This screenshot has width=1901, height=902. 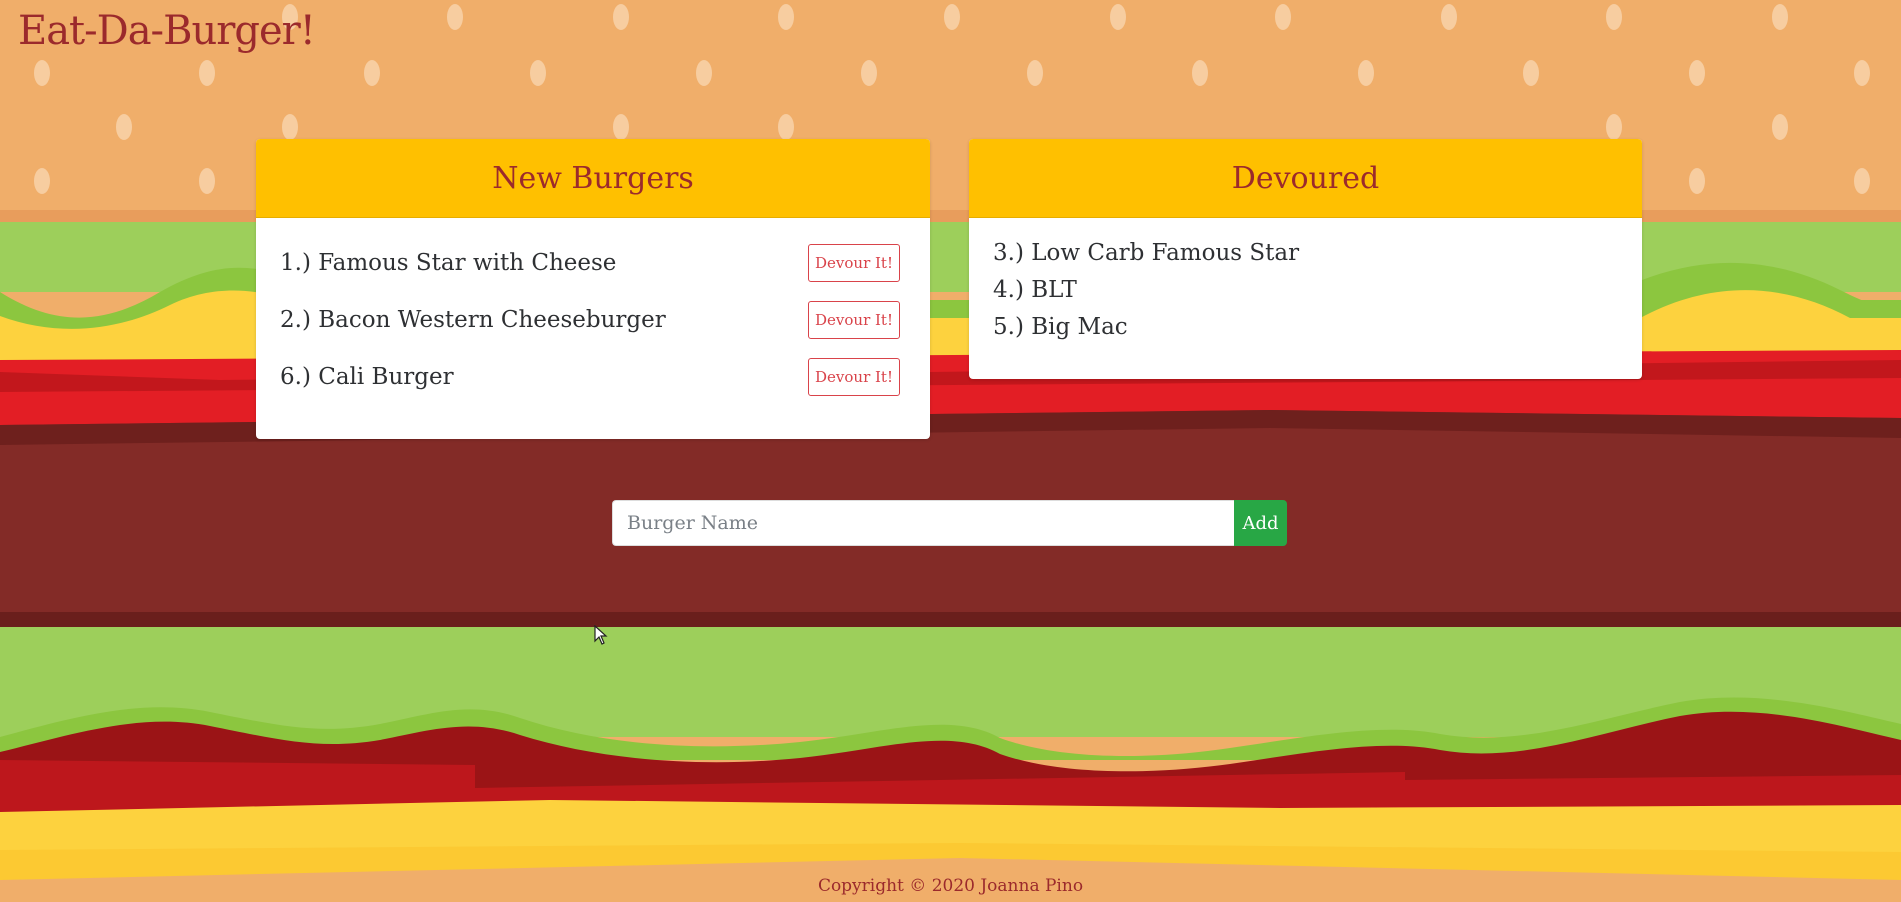 I want to click on list-item: 1.) Famous Star with Cheese Devour It!, so click(x=593, y=262).